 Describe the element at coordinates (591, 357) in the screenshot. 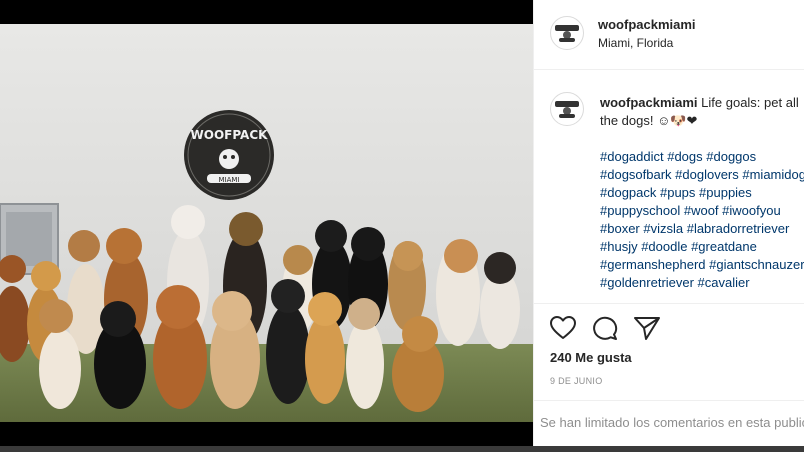

I see `likes-count: 240 Me gusta` at that location.